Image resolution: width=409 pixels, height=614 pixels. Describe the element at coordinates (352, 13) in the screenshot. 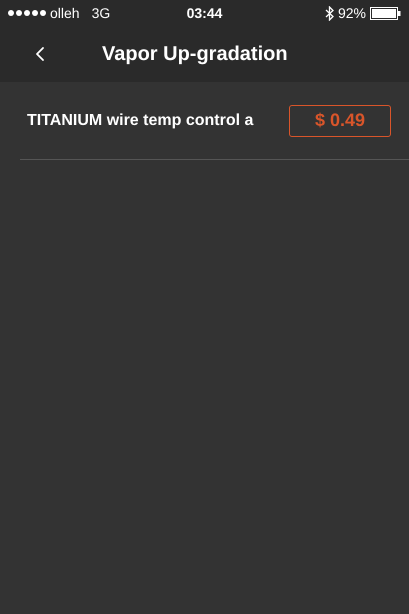

I see `battery-percent: 92%` at that location.